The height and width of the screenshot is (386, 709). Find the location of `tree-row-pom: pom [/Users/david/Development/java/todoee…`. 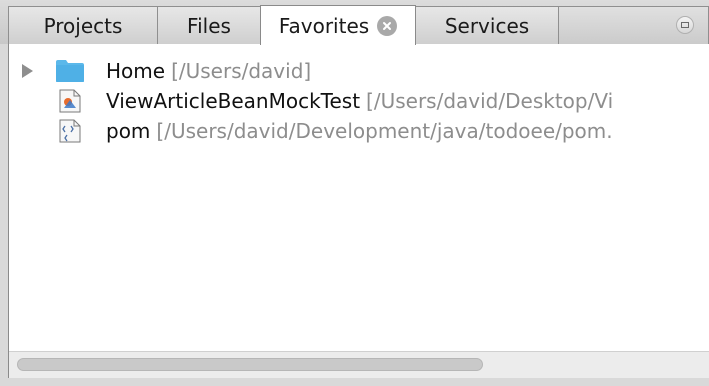

tree-row-pom: pom [/Users/david/Development/java/todoee… is located at coordinates (359, 131).